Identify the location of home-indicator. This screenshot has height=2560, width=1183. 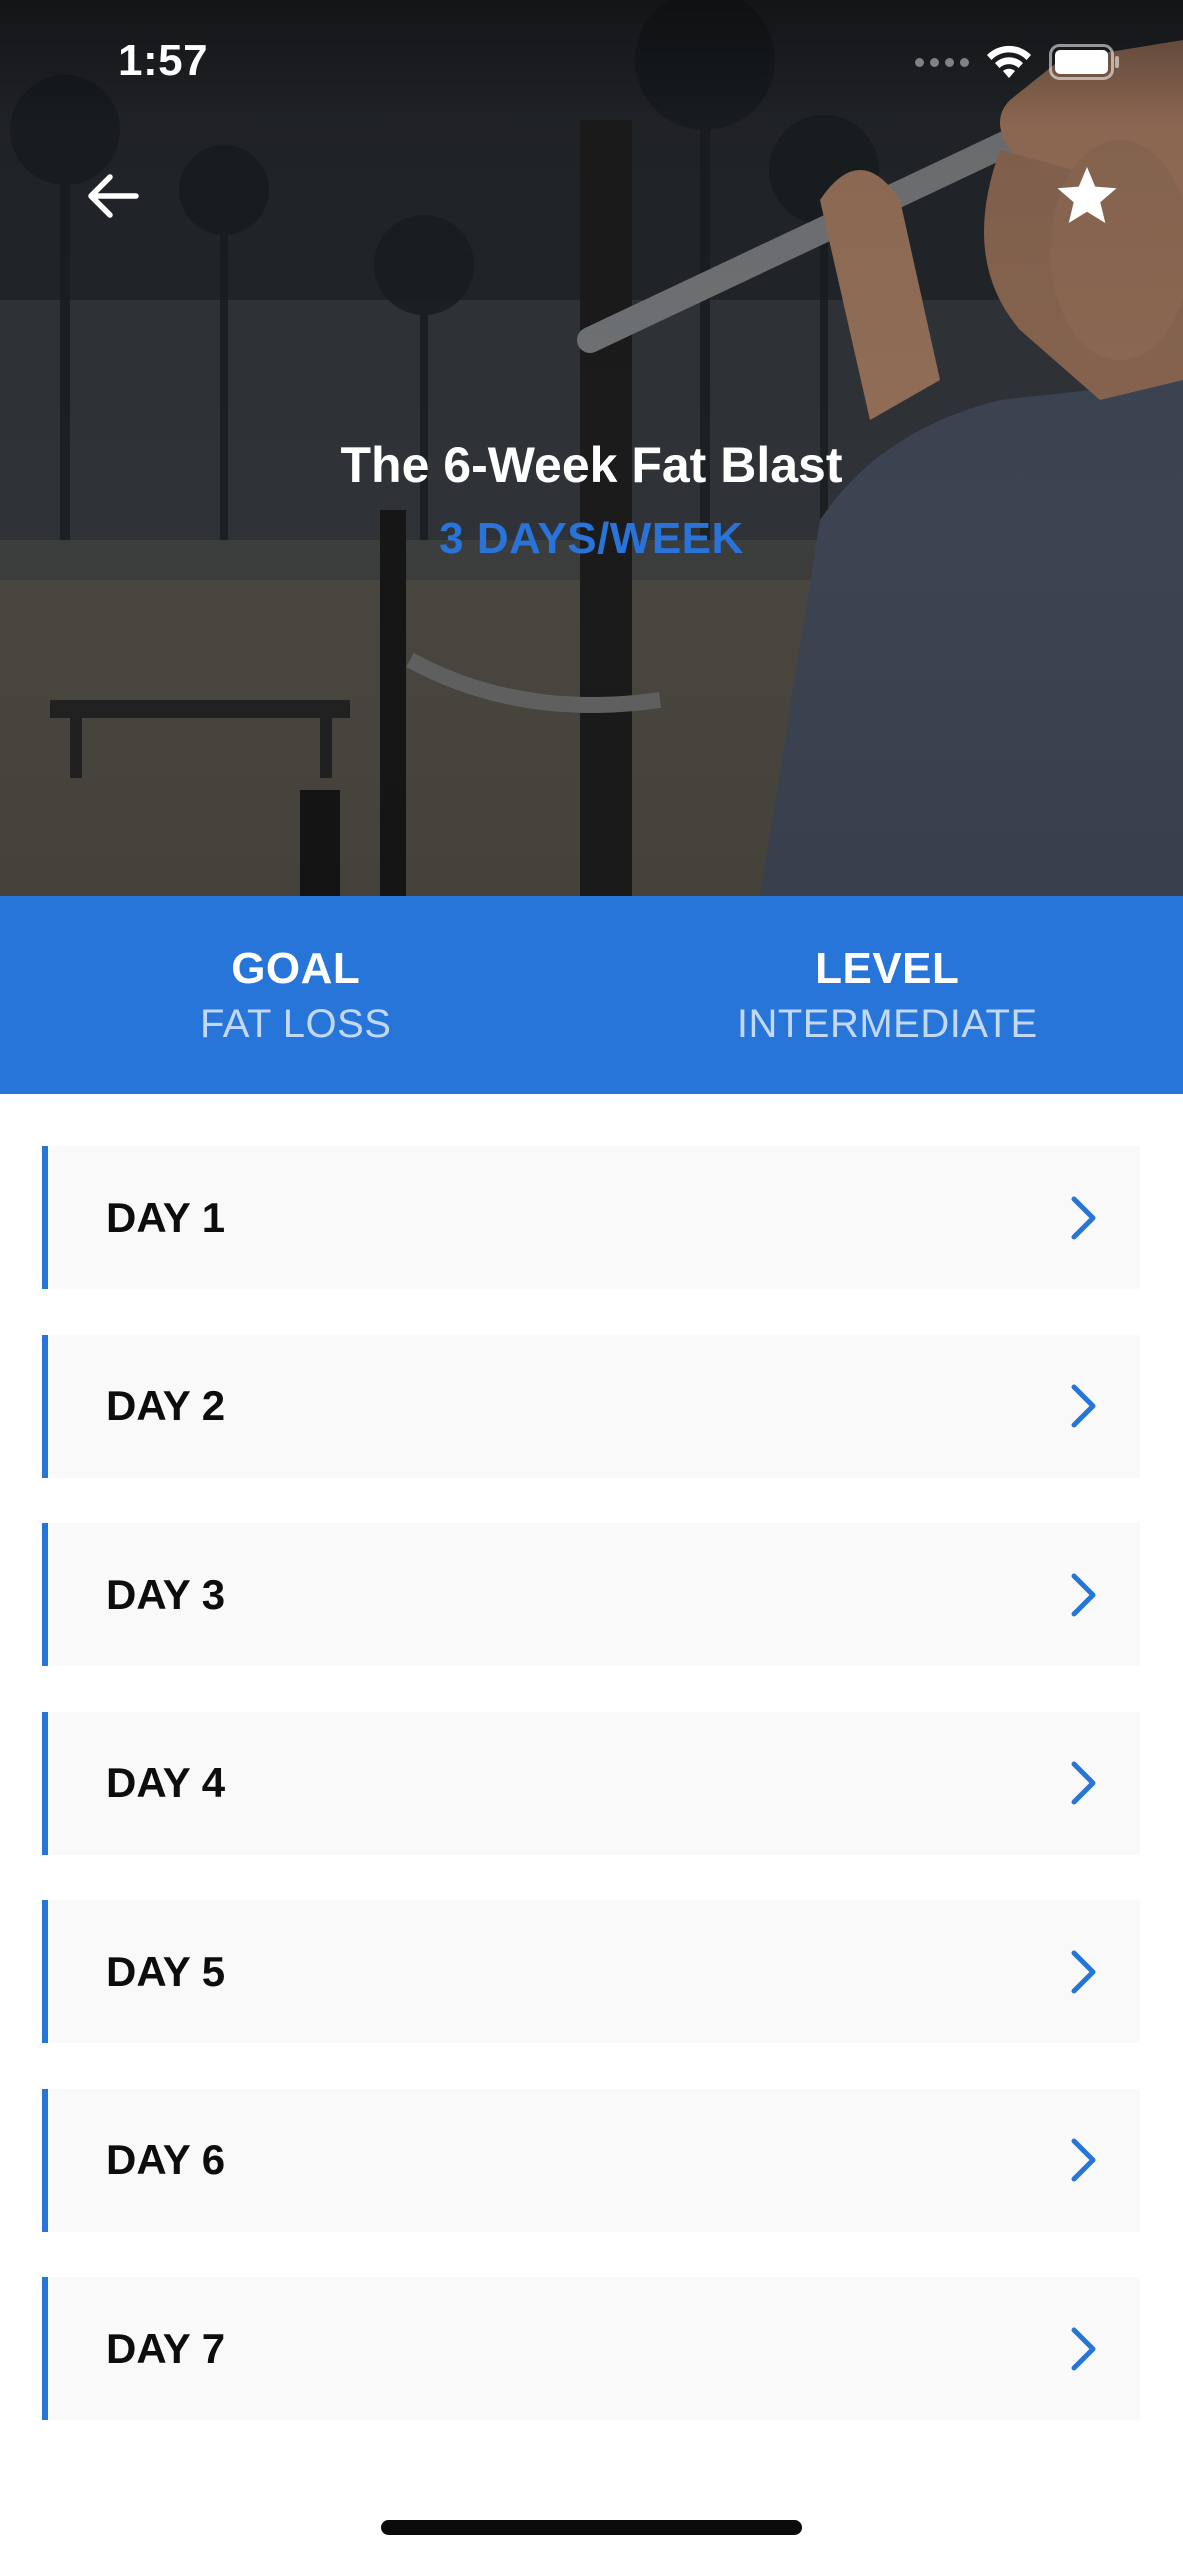
(591, 2527).